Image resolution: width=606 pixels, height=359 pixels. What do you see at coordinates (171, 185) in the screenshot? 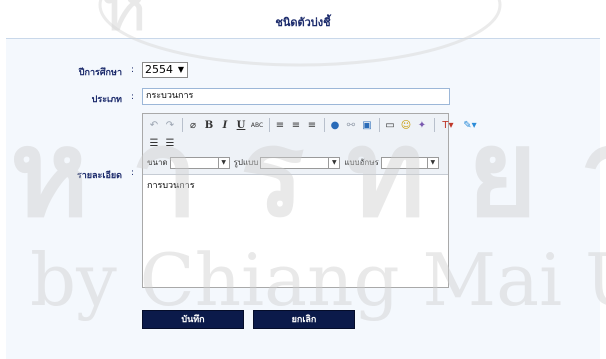
I see `editor-content: การบวนการ` at bounding box center [171, 185].